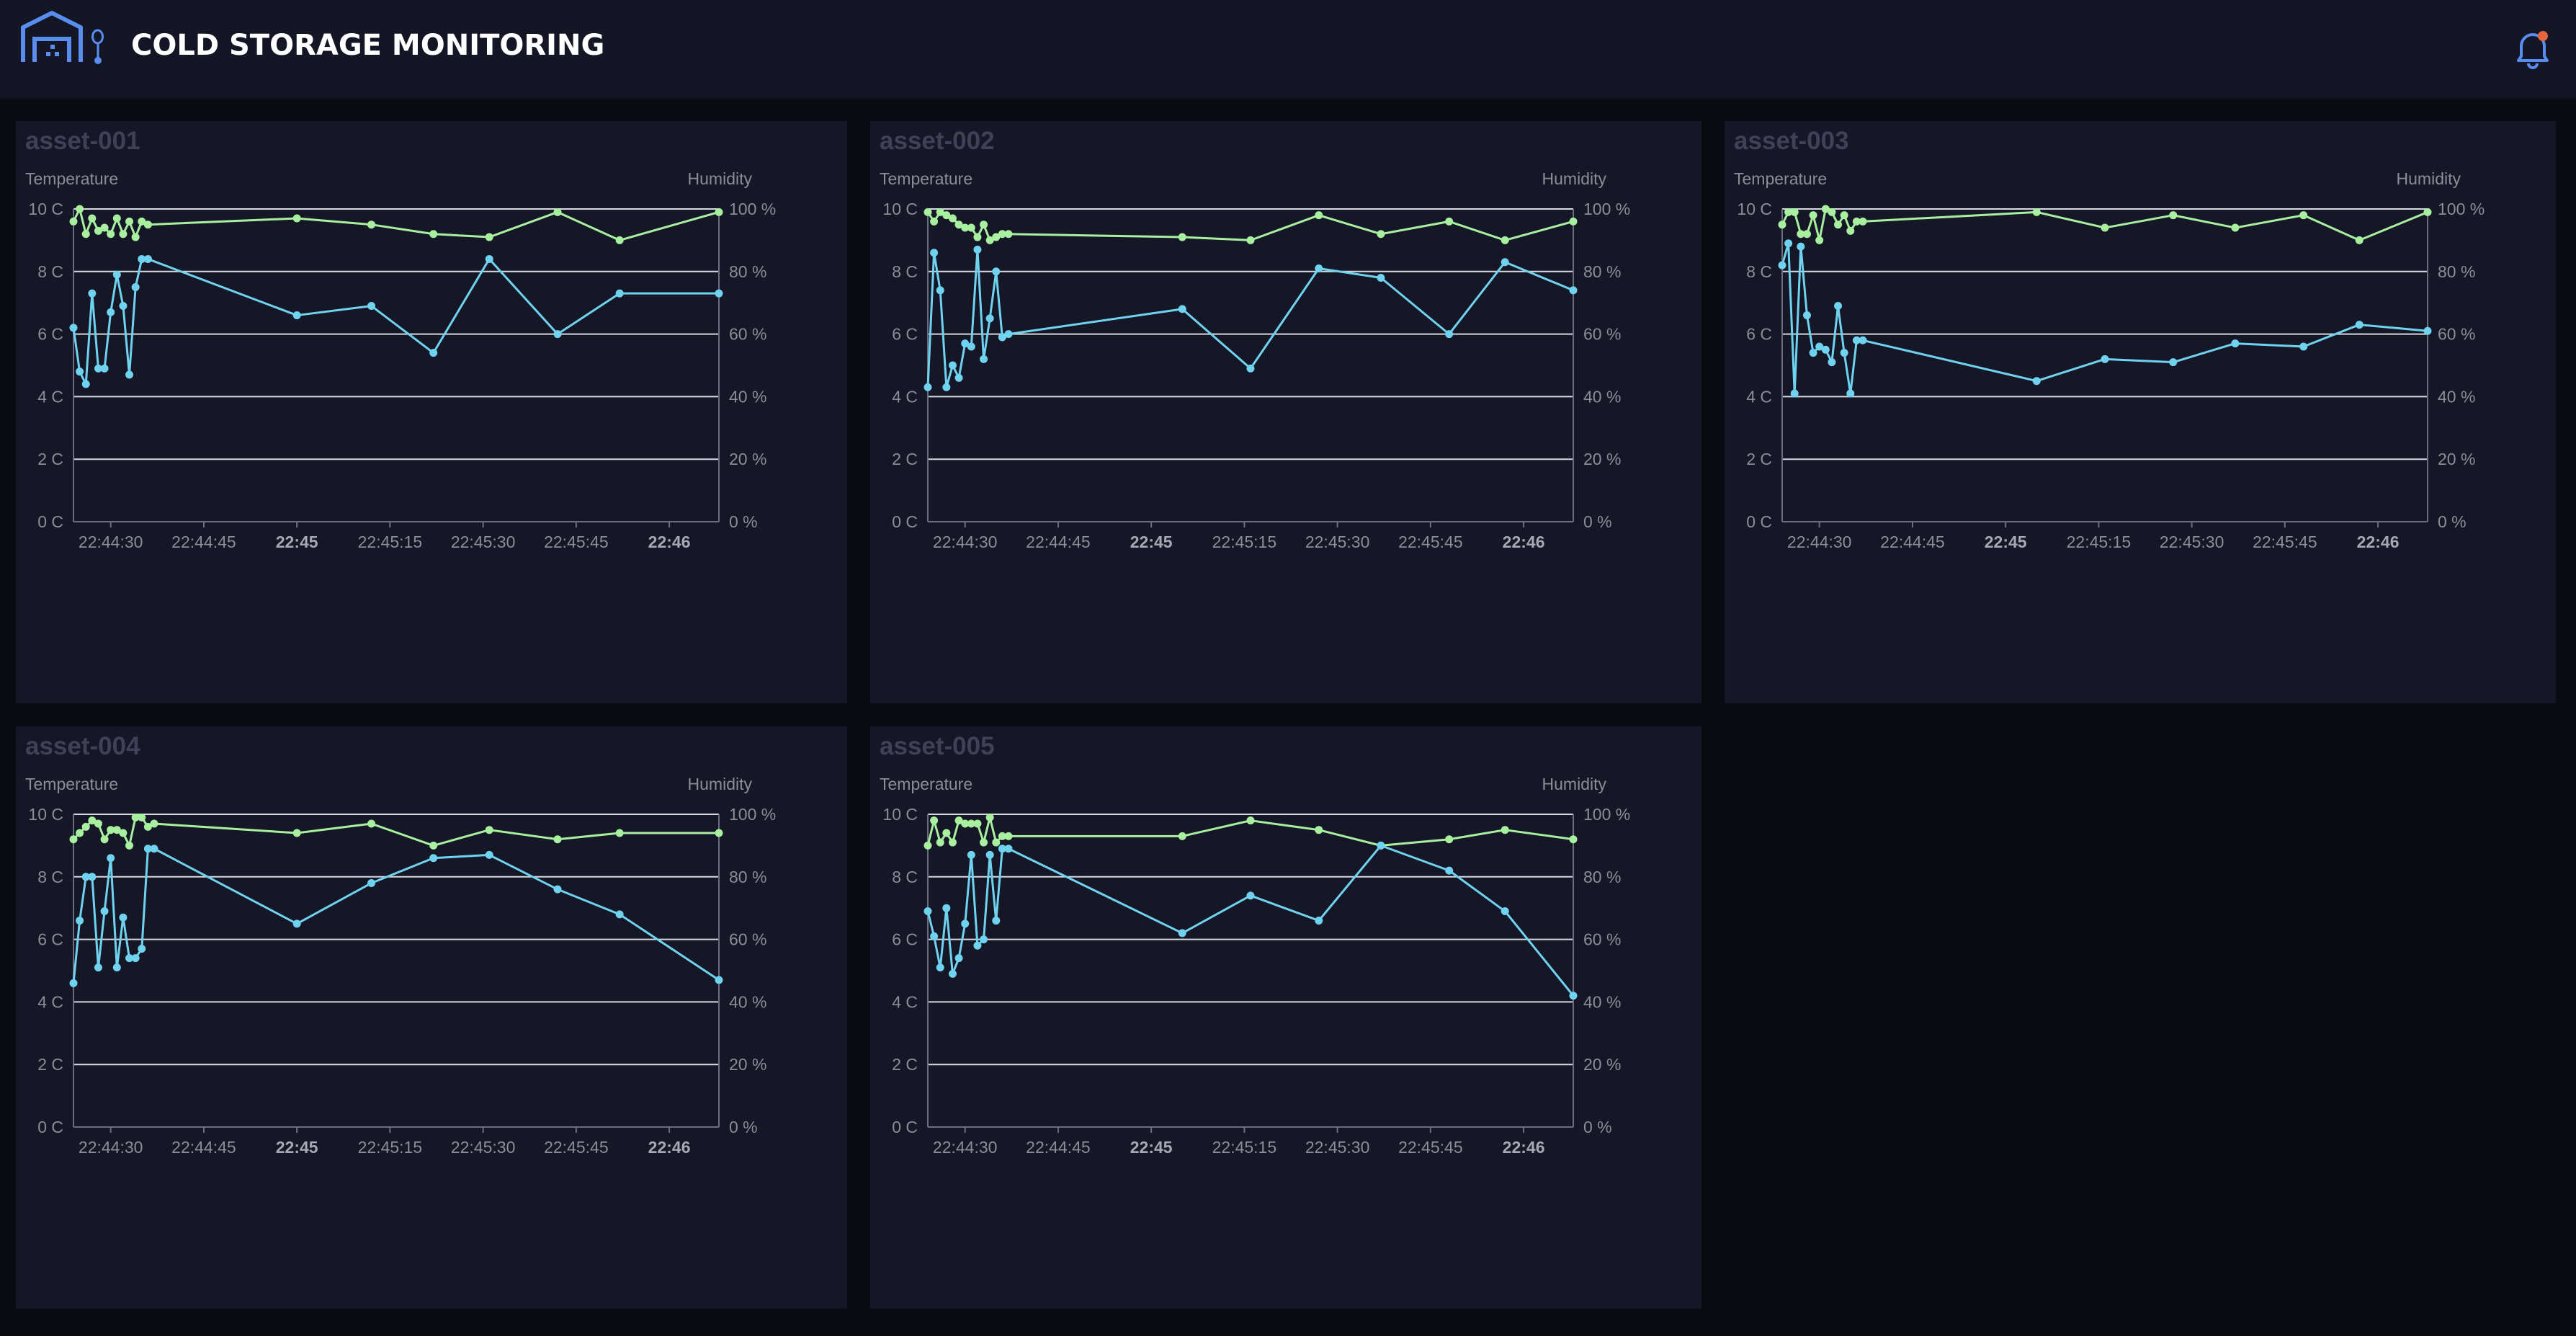 This screenshot has height=1336, width=2576. Describe the element at coordinates (396, 225) in the screenshot. I see `humidity-line` at that location.